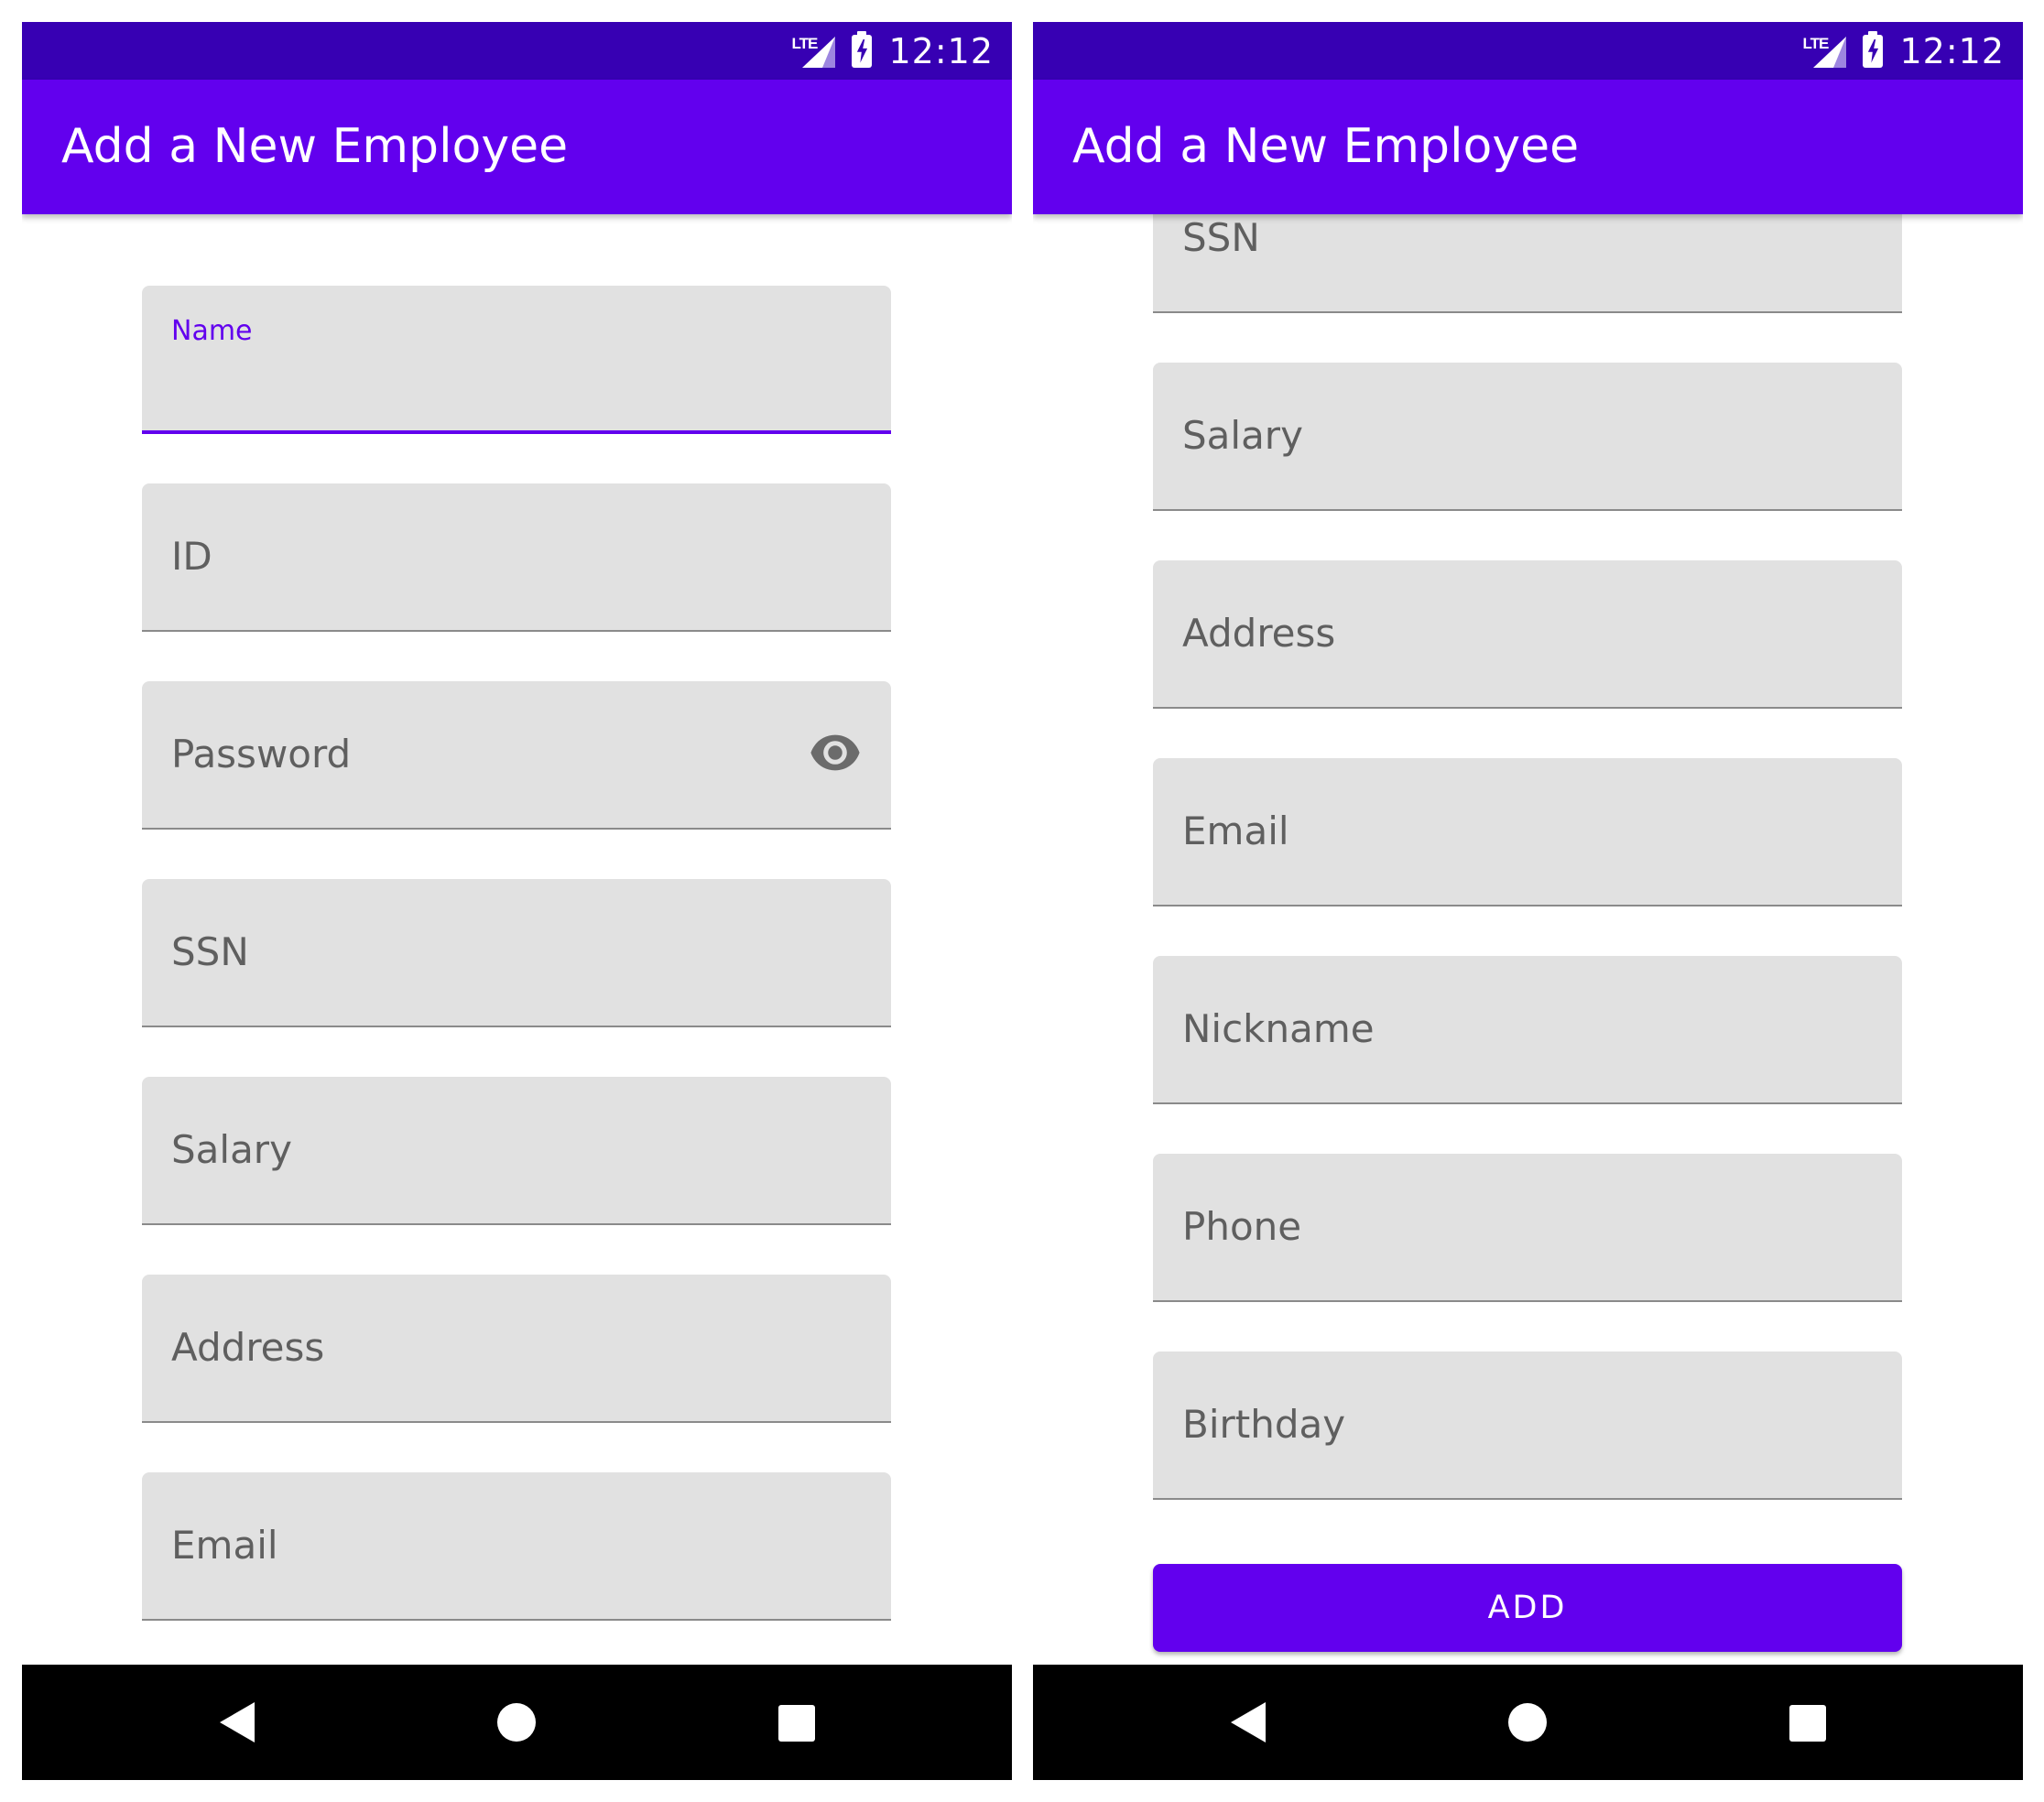 This screenshot has width=2044, height=1802. What do you see at coordinates (1528, 1228) in the screenshot?
I see `phone-field: Phone` at bounding box center [1528, 1228].